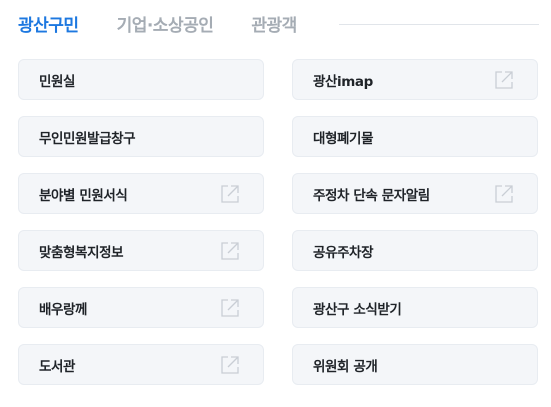 This screenshot has height=407, width=551. Describe the element at coordinates (141, 193) in the screenshot. I see `link-civil-forms: 분야별 민원서식` at that location.